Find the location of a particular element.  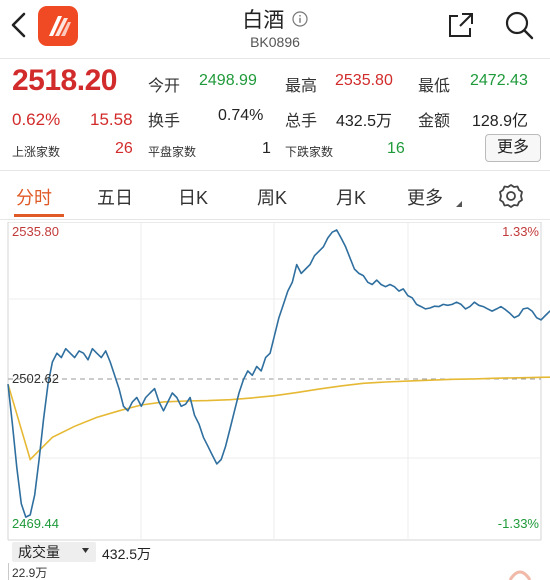

volume-value: 432.5万 is located at coordinates (364, 121).